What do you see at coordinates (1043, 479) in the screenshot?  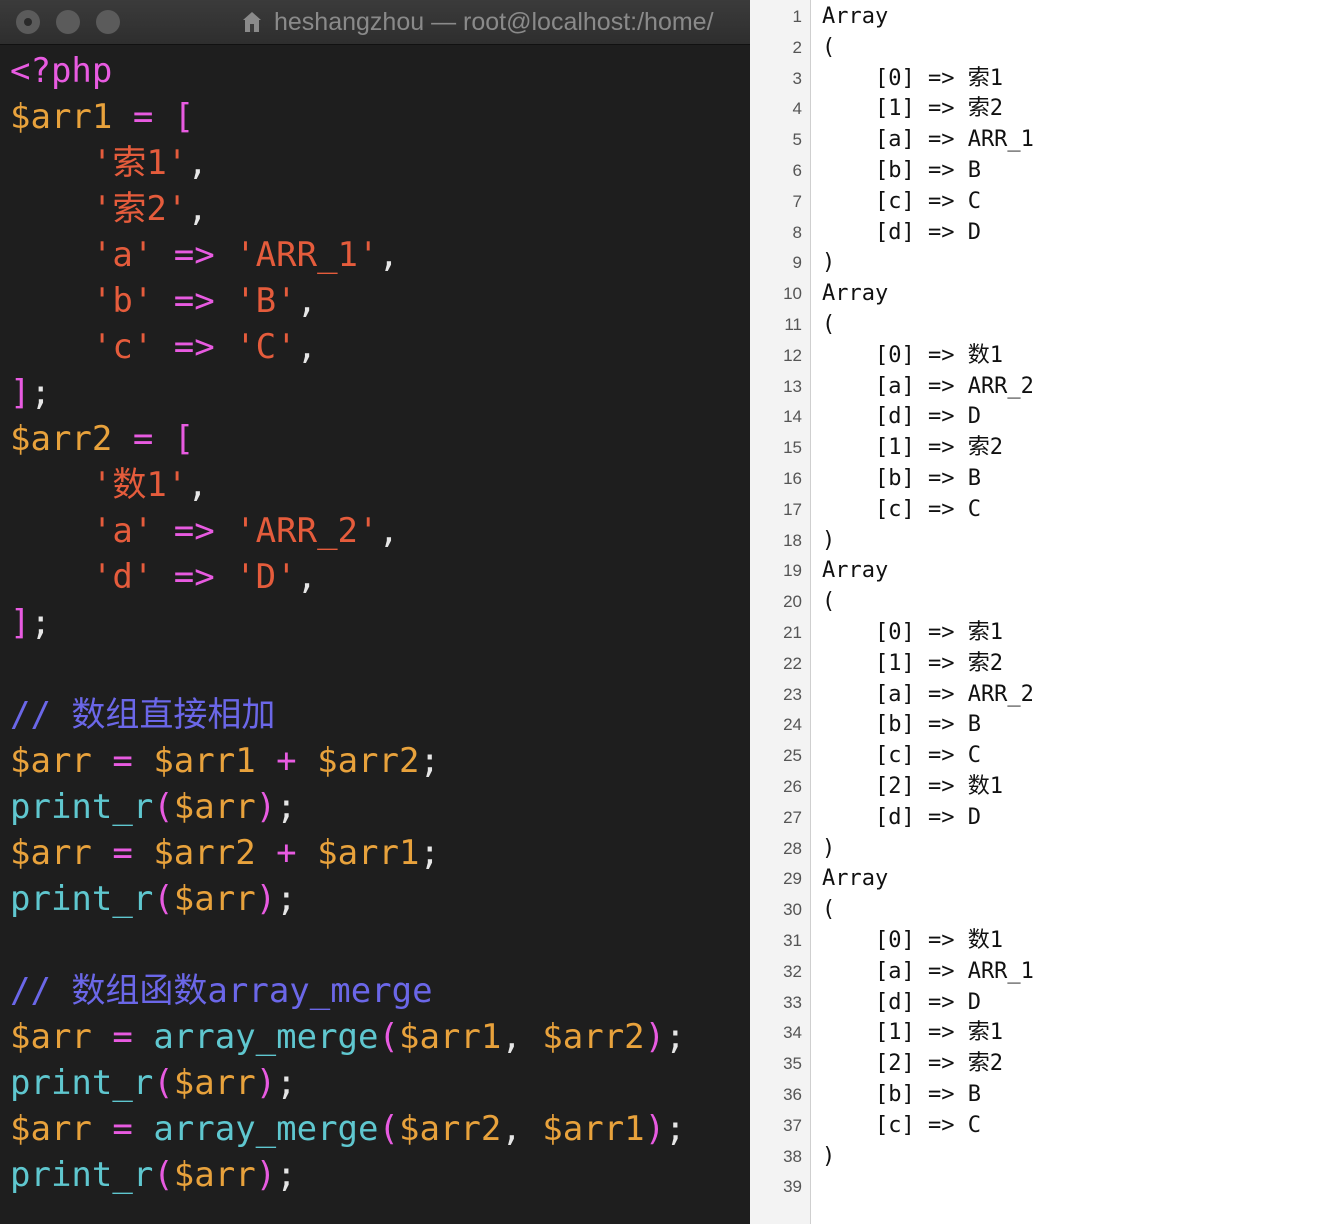 I see `output-line: 16 [b] => B` at bounding box center [1043, 479].